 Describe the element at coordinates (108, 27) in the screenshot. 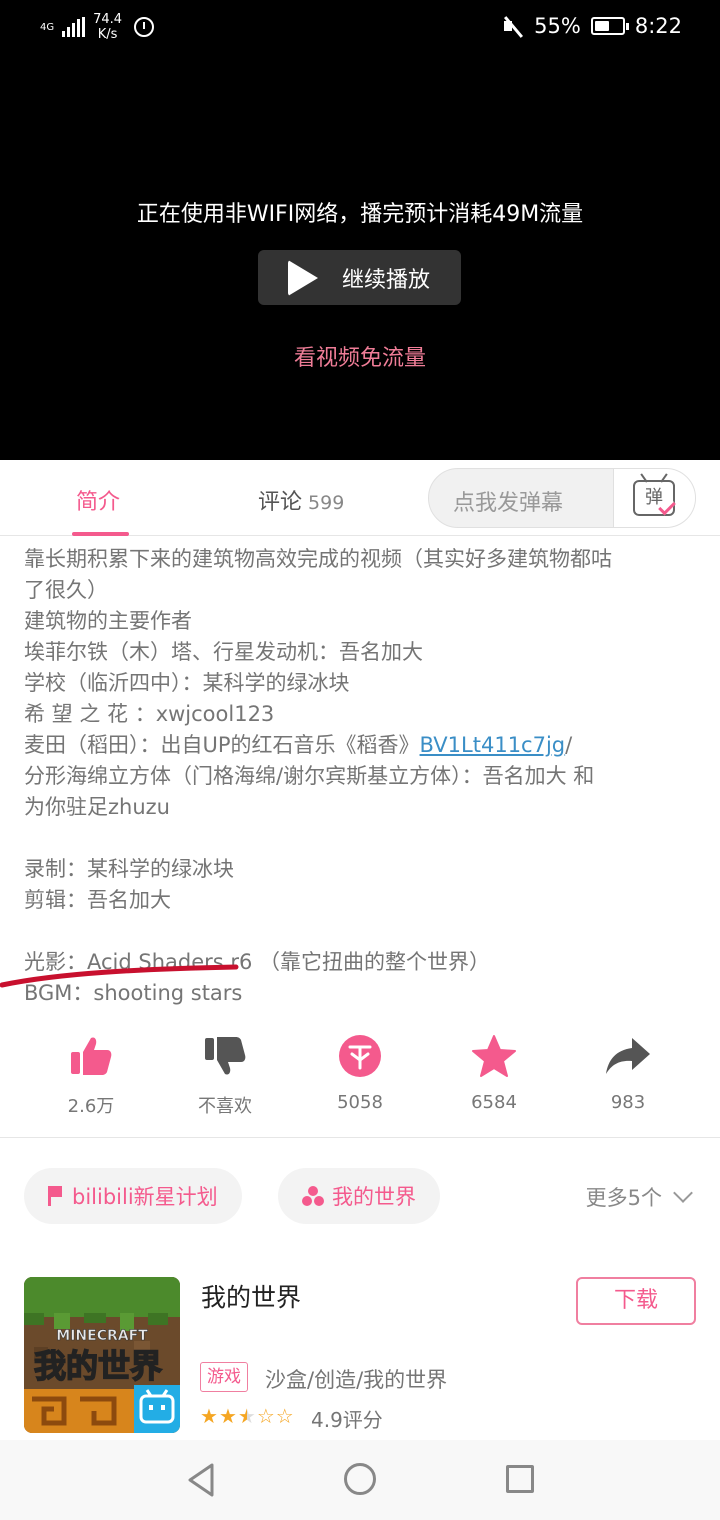

I see `net-speed: 74.4 K/s` at that location.